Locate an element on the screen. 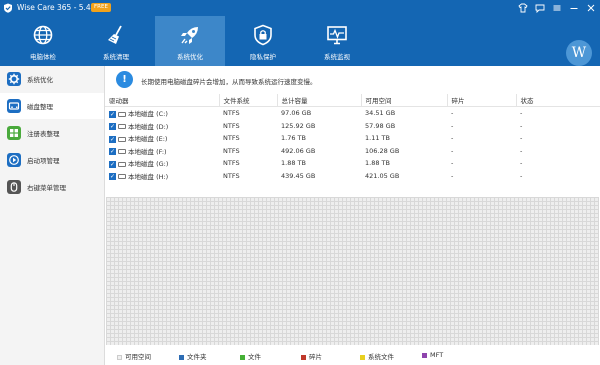  legend-free-space: 可用空间 is located at coordinates (134, 356).